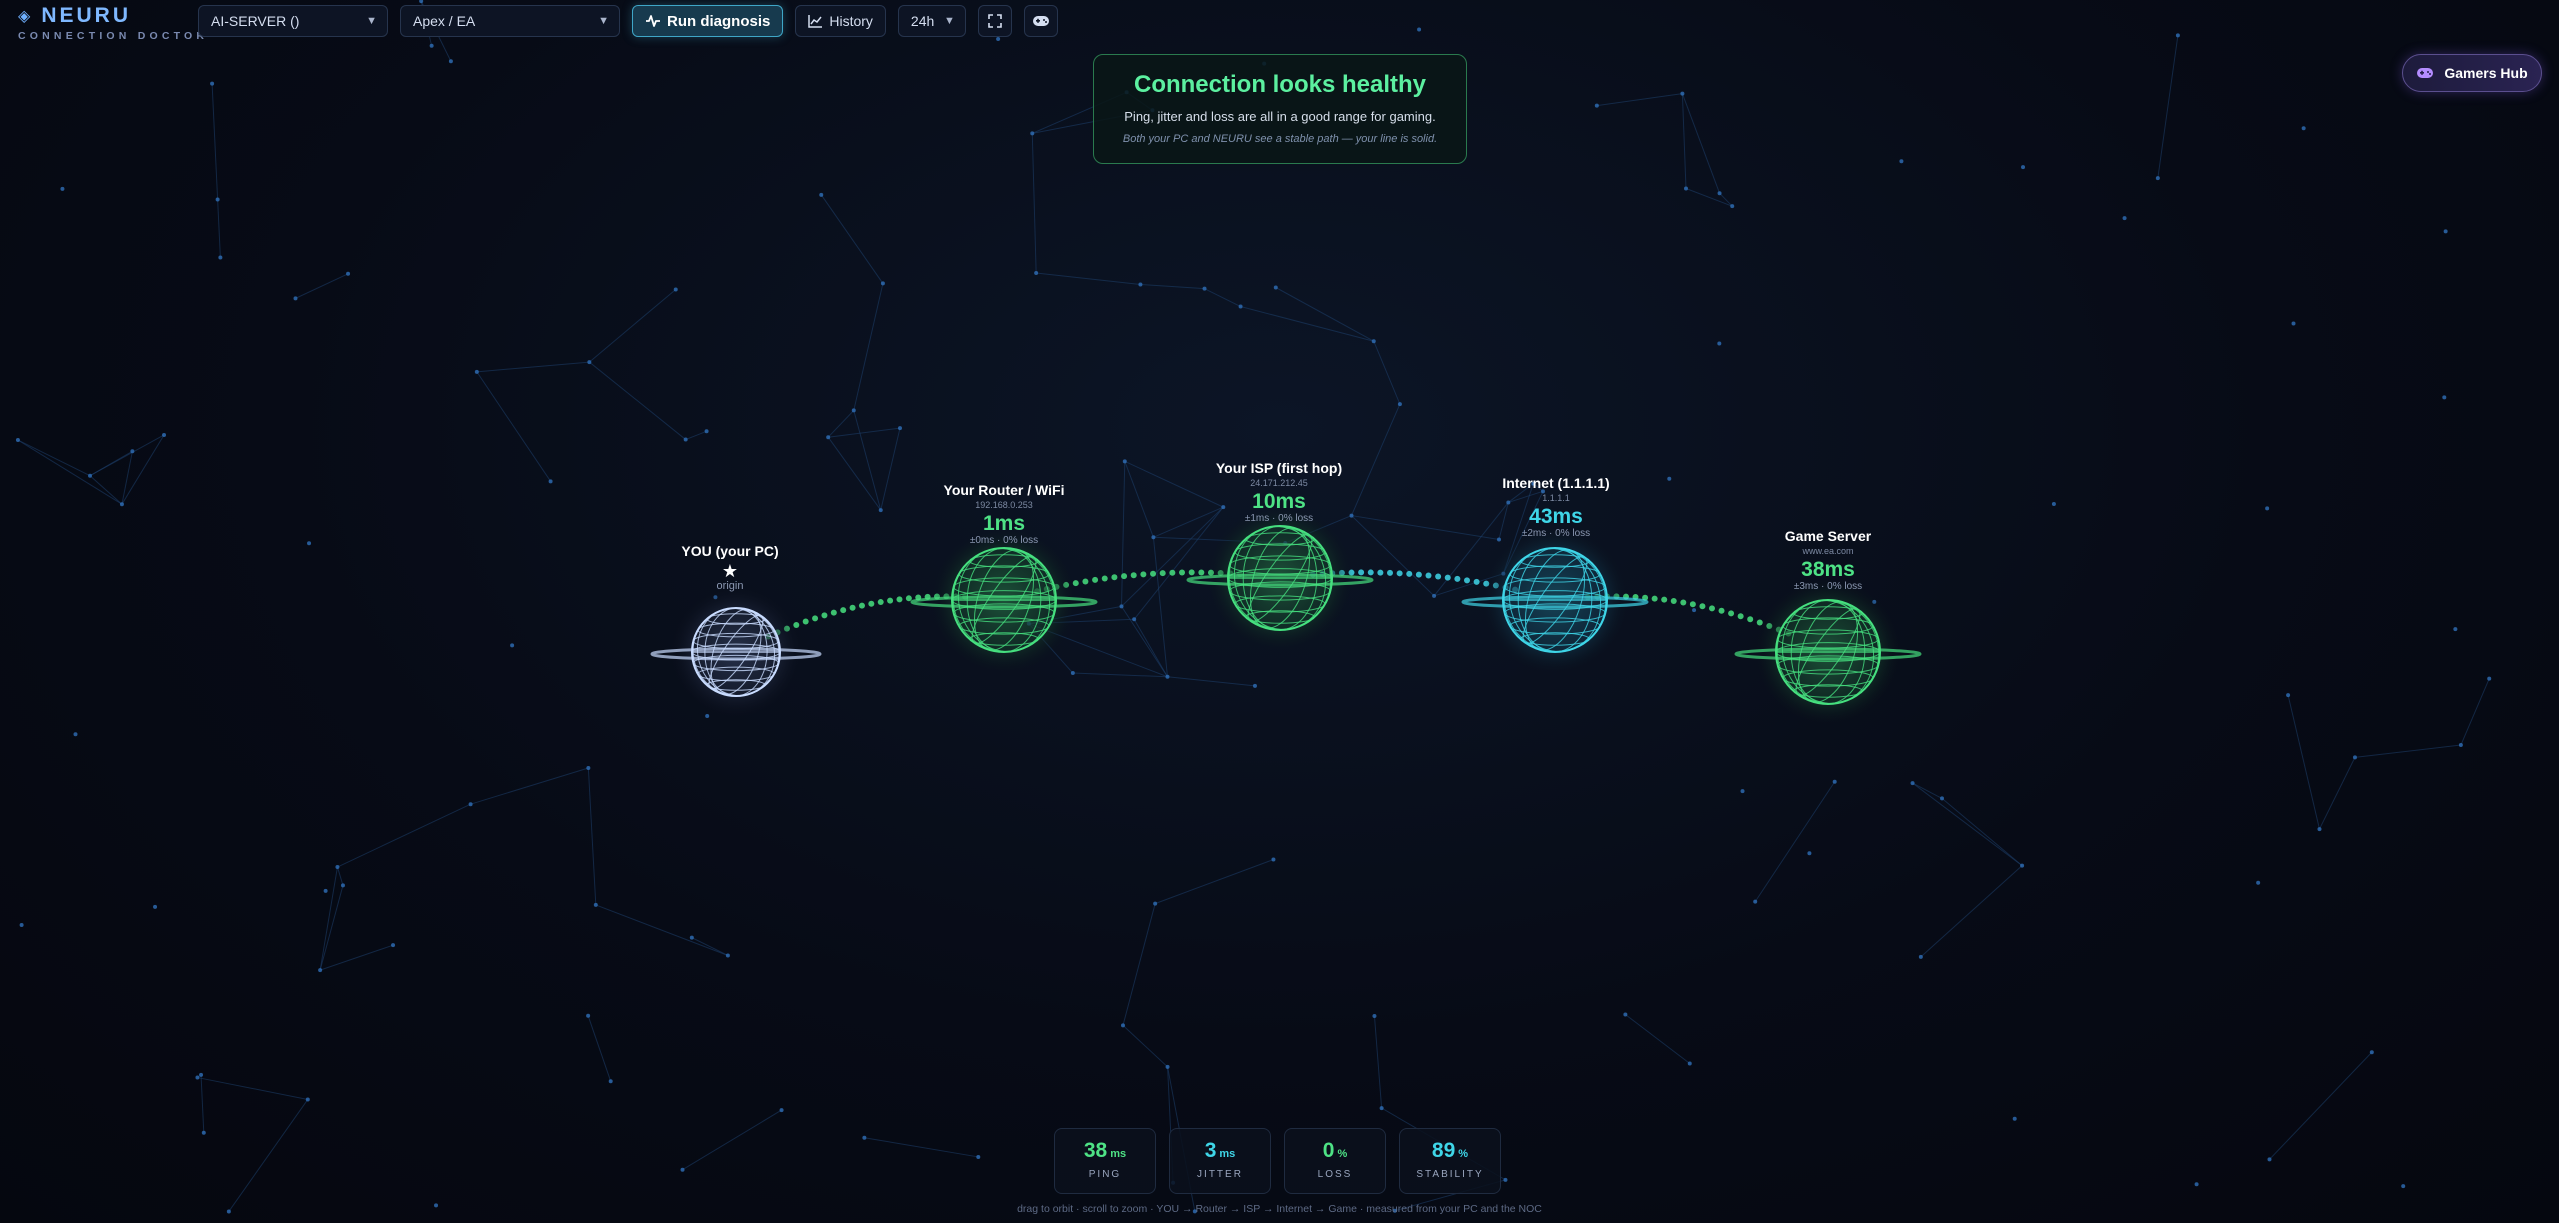  Describe the element at coordinates (730, 551) in the screenshot. I see `node-name: YOU (your PC)` at that location.